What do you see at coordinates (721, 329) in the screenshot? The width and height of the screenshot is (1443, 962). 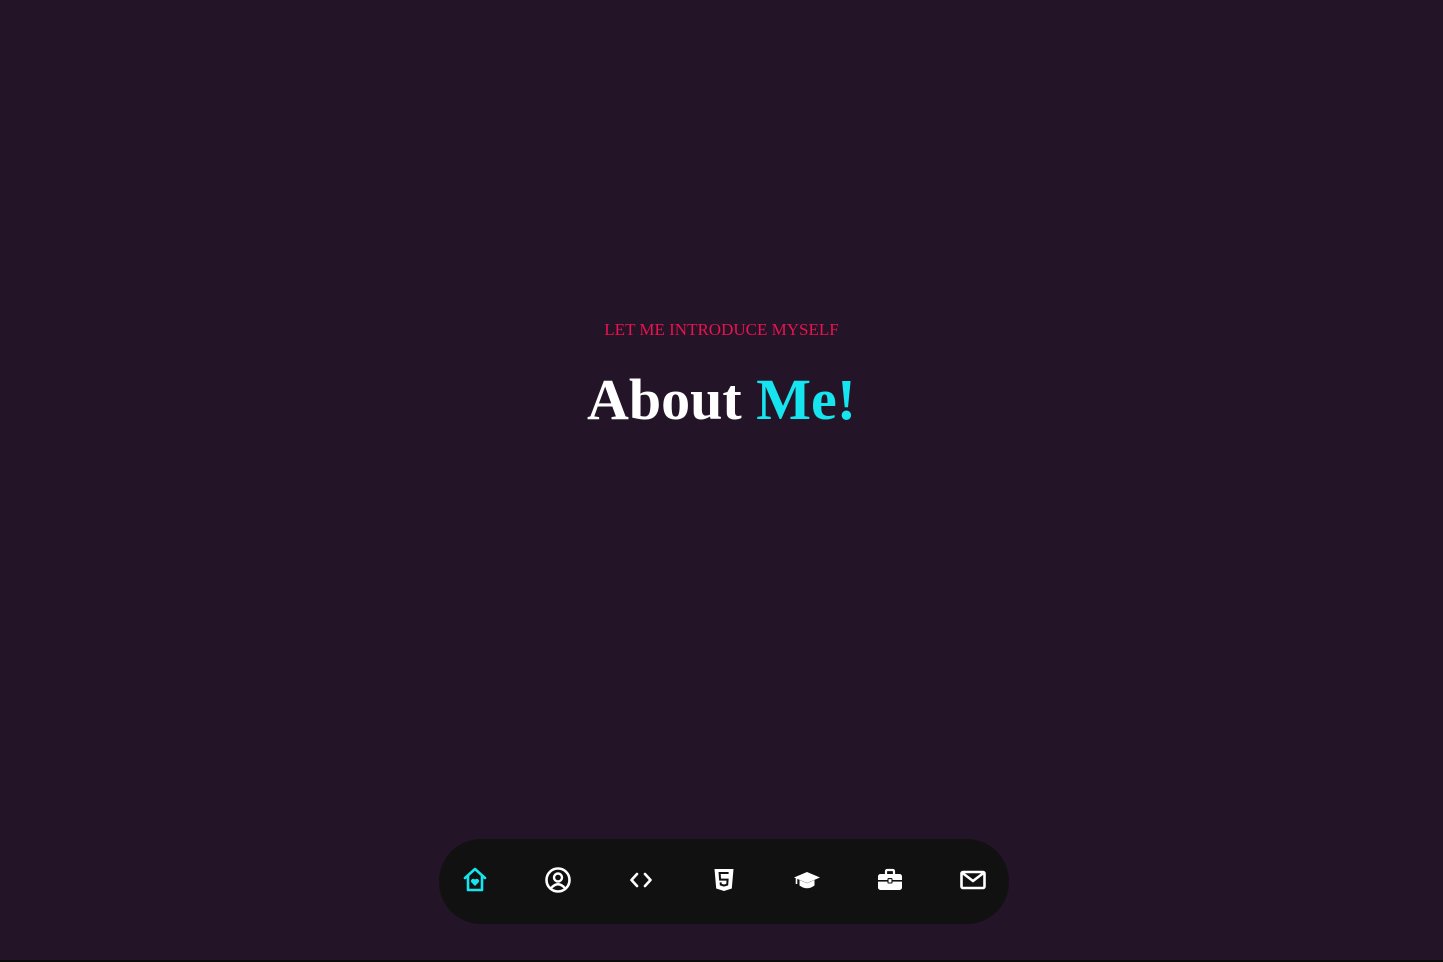 I see `section-eyebrow: LET ME INTRODUCE MYSELF` at bounding box center [721, 329].